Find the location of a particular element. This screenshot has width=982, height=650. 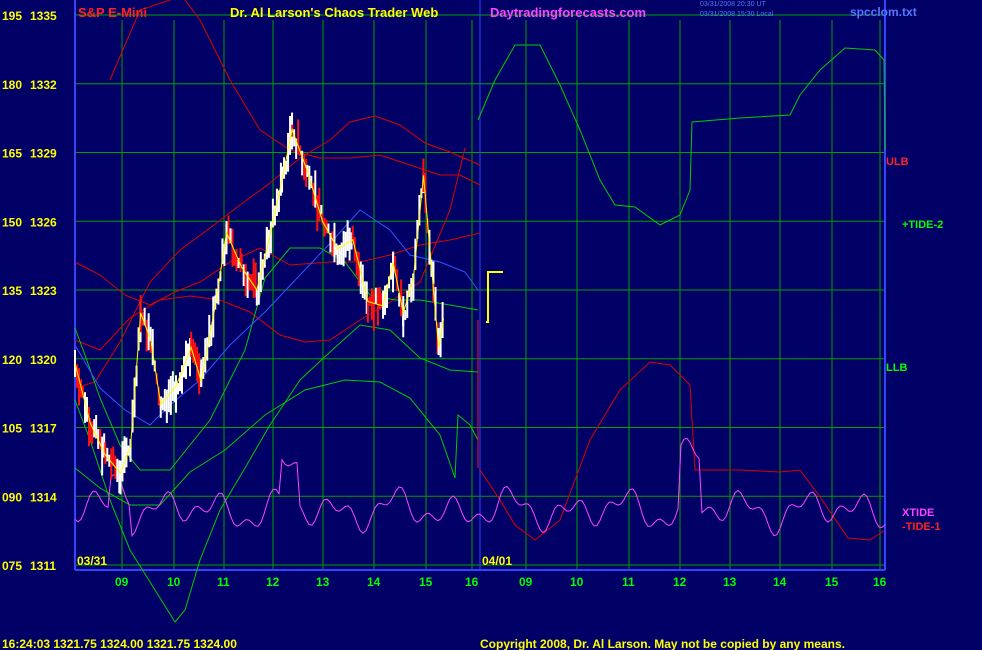

data-file-label: spcclom.txt is located at coordinates (883, 12).